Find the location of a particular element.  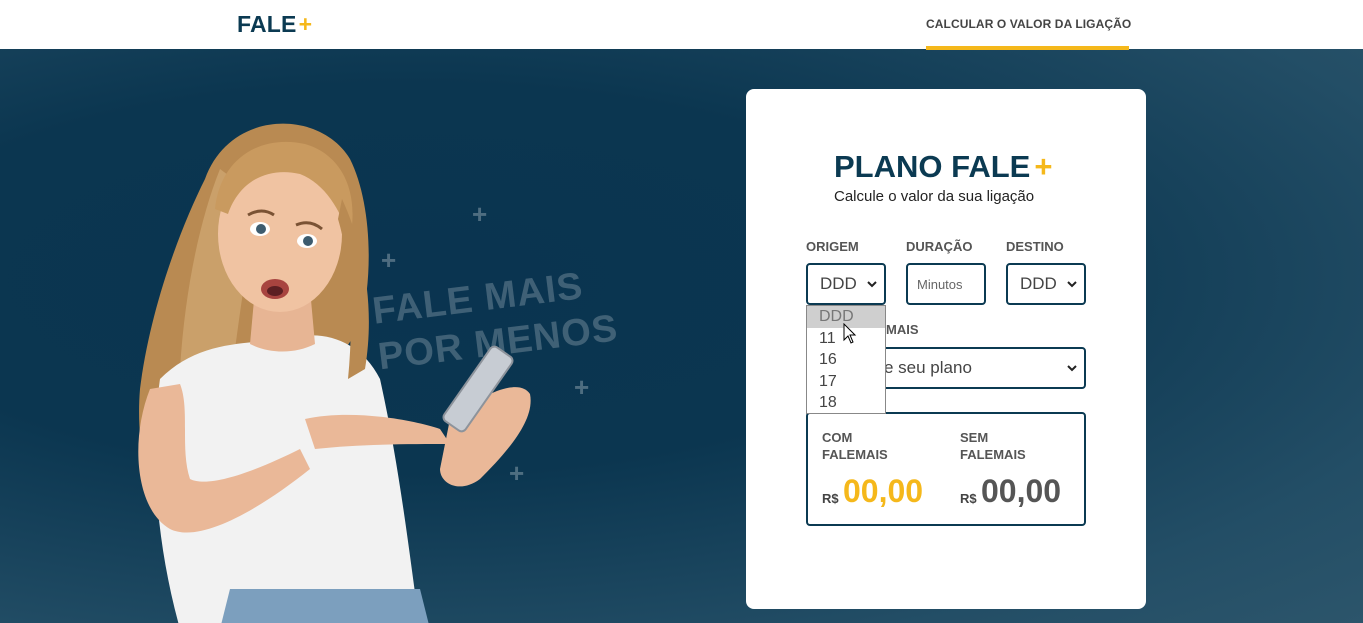

duration-label: DURAÇÃO is located at coordinates (939, 246).